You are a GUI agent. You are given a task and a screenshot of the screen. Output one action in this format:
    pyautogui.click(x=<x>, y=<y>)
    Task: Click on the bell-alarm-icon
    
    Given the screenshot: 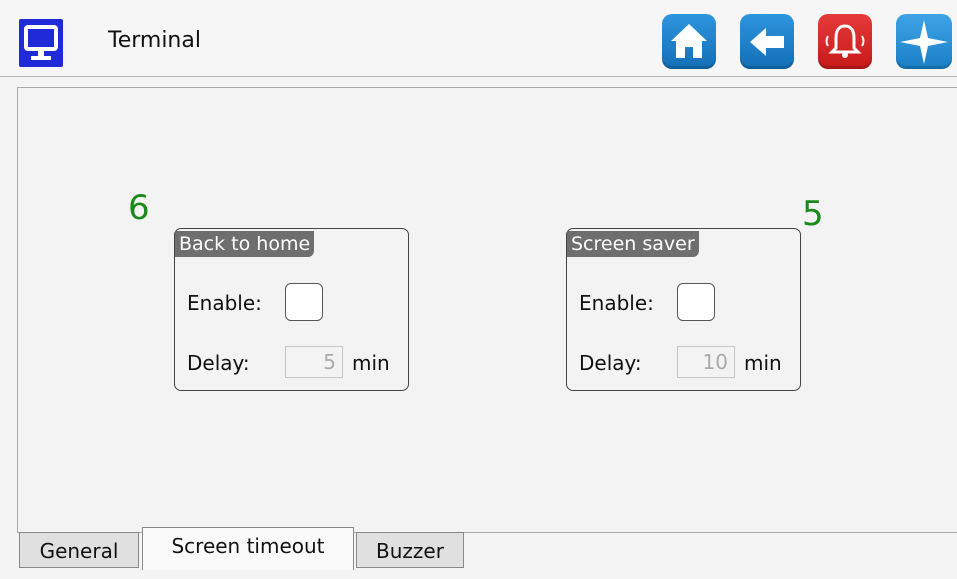 What is the action you would take?
    pyautogui.click(x=845, y=41)
    